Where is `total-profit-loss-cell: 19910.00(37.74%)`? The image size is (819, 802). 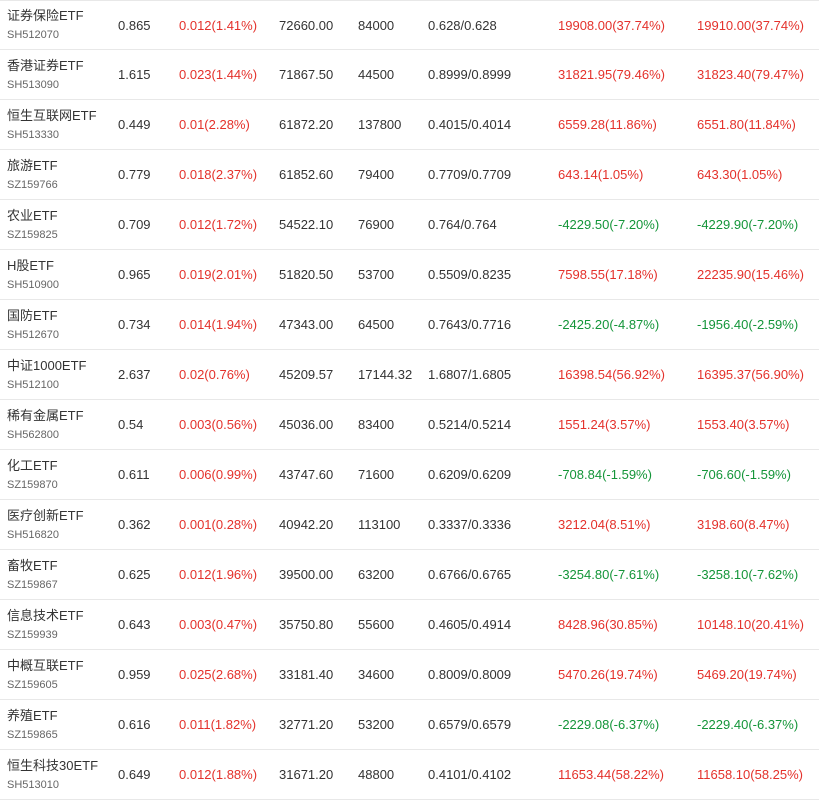 total-profit-loss-cell: 19910.00(37.74%) is located at coordinates (750, 25).